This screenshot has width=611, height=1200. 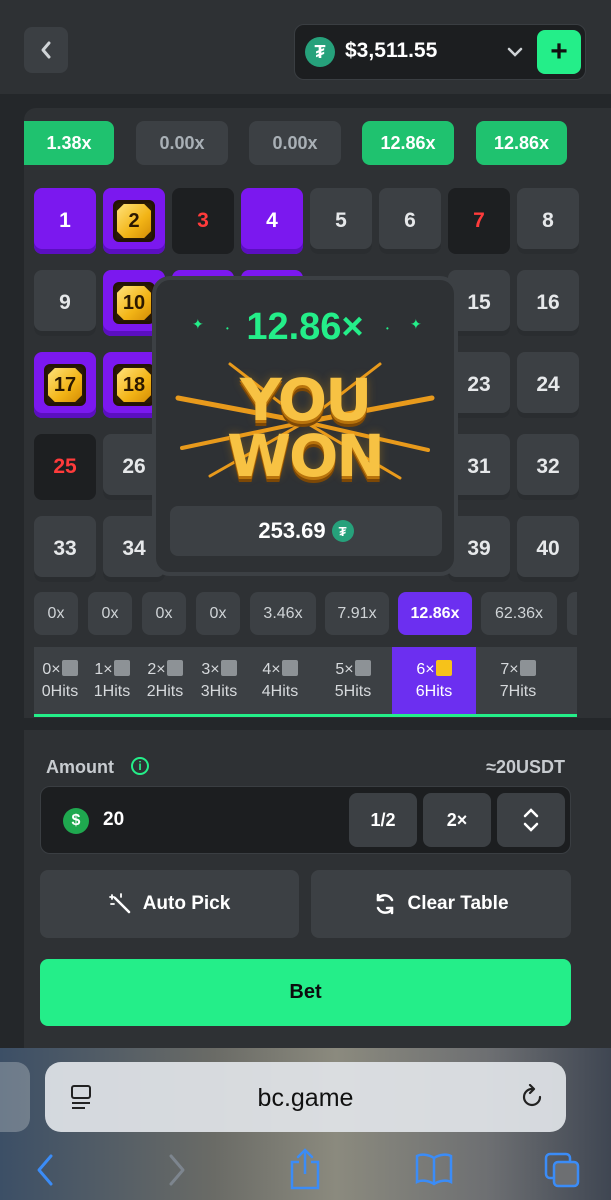 I want to click on tile-9: 9, so click(x=65, y=303).